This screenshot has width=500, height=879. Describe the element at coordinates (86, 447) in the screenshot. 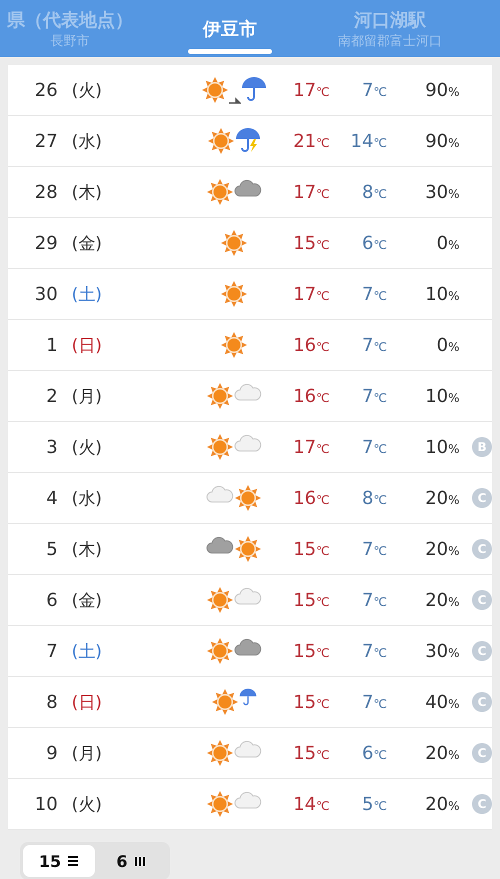

I see `weekday-text: (火)` at that location.